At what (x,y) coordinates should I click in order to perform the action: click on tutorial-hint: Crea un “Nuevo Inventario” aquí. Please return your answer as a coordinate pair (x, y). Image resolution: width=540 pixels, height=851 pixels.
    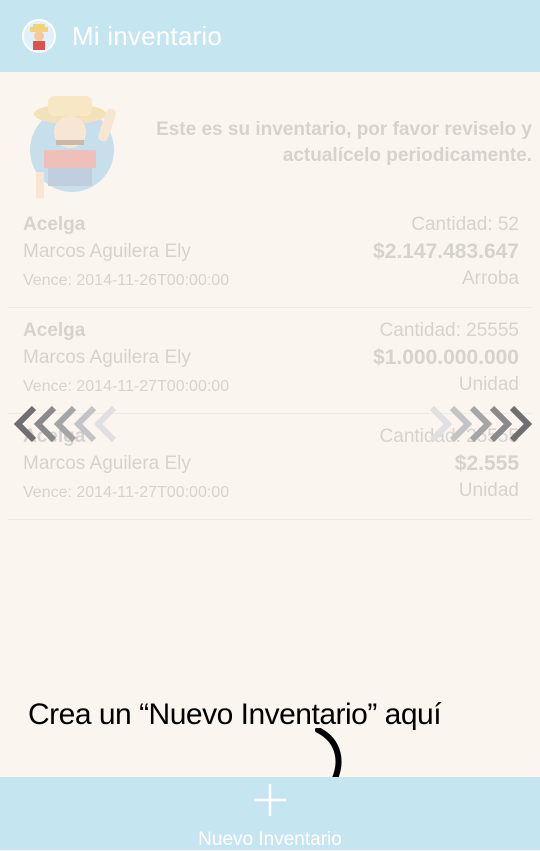
    Looking at the image, I should click on (235, 714).